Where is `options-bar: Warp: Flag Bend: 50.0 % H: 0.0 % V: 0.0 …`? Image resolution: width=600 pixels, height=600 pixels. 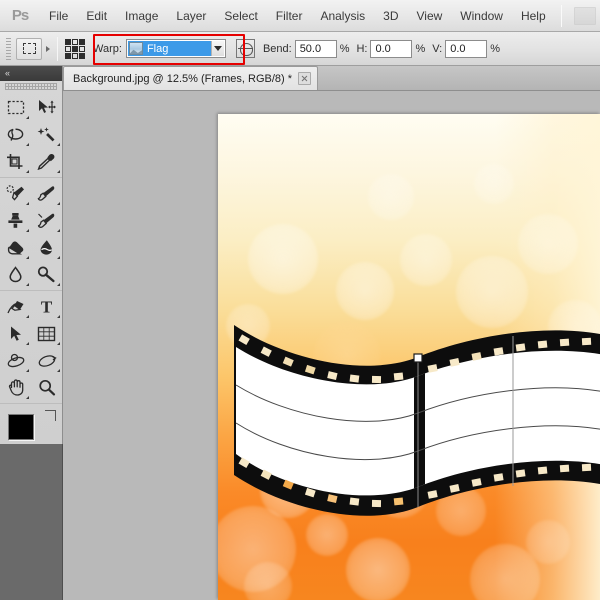
options-bar: Warp: Flag Bend: 50.0 % H: 0.0 % V: 0.0 … is located at coordinates (300, 49).